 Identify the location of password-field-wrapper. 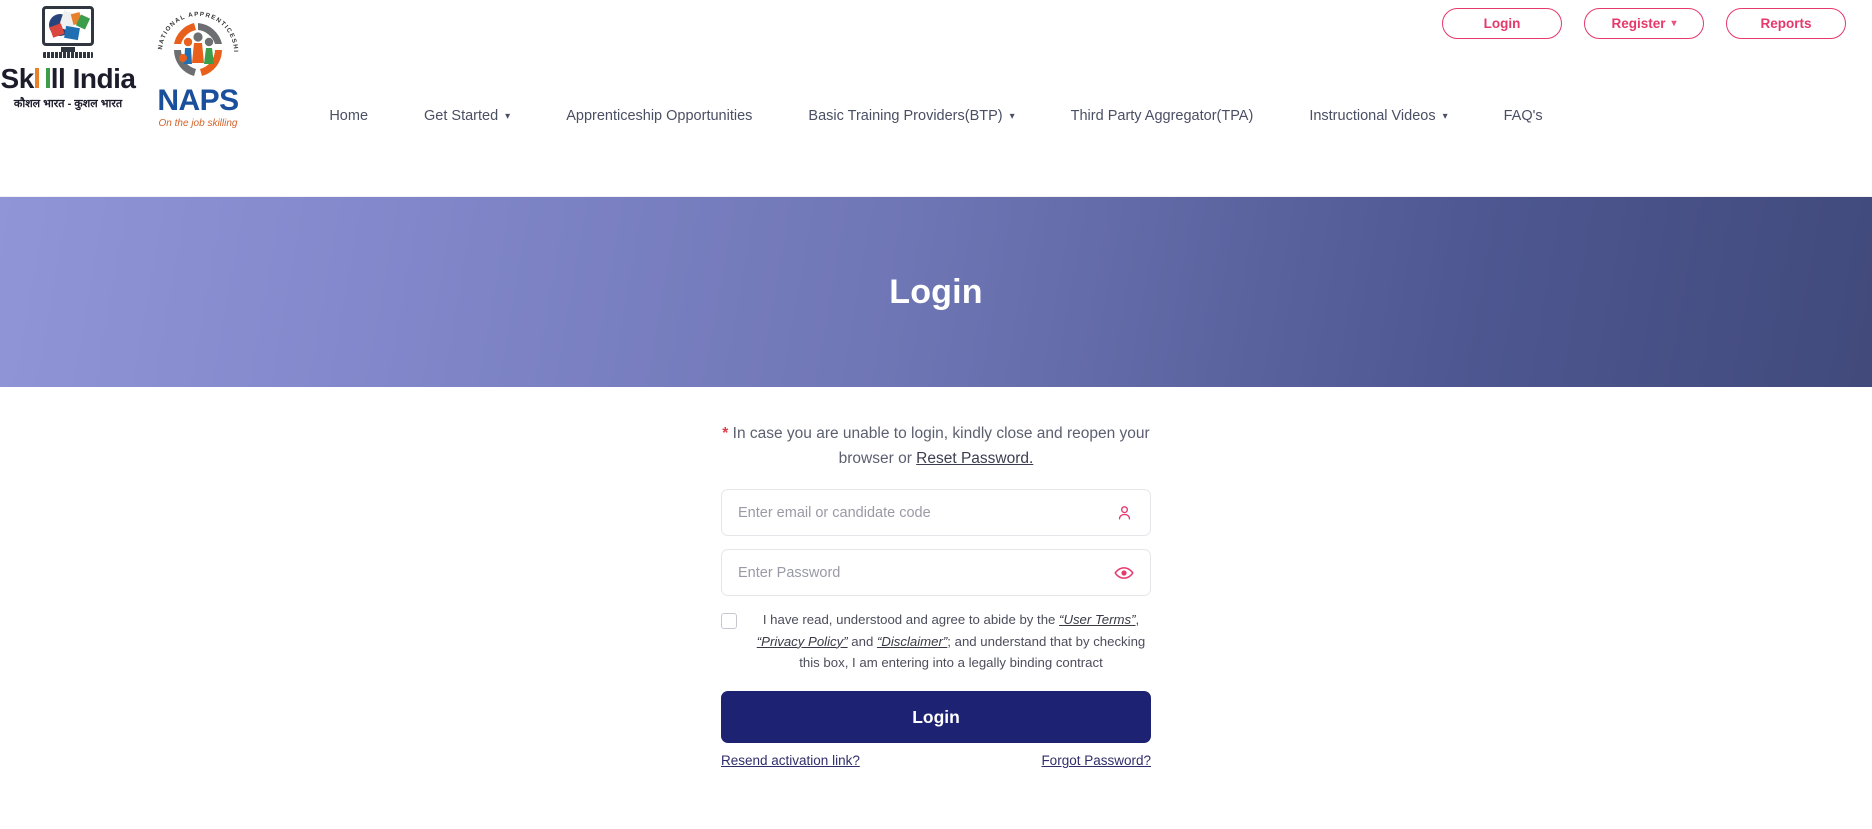
(936, 573).